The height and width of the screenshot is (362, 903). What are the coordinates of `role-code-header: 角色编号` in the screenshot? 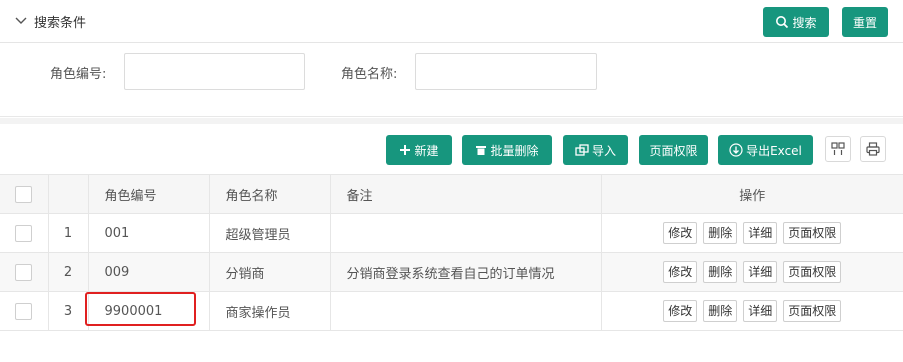 It's located at (148, 194).